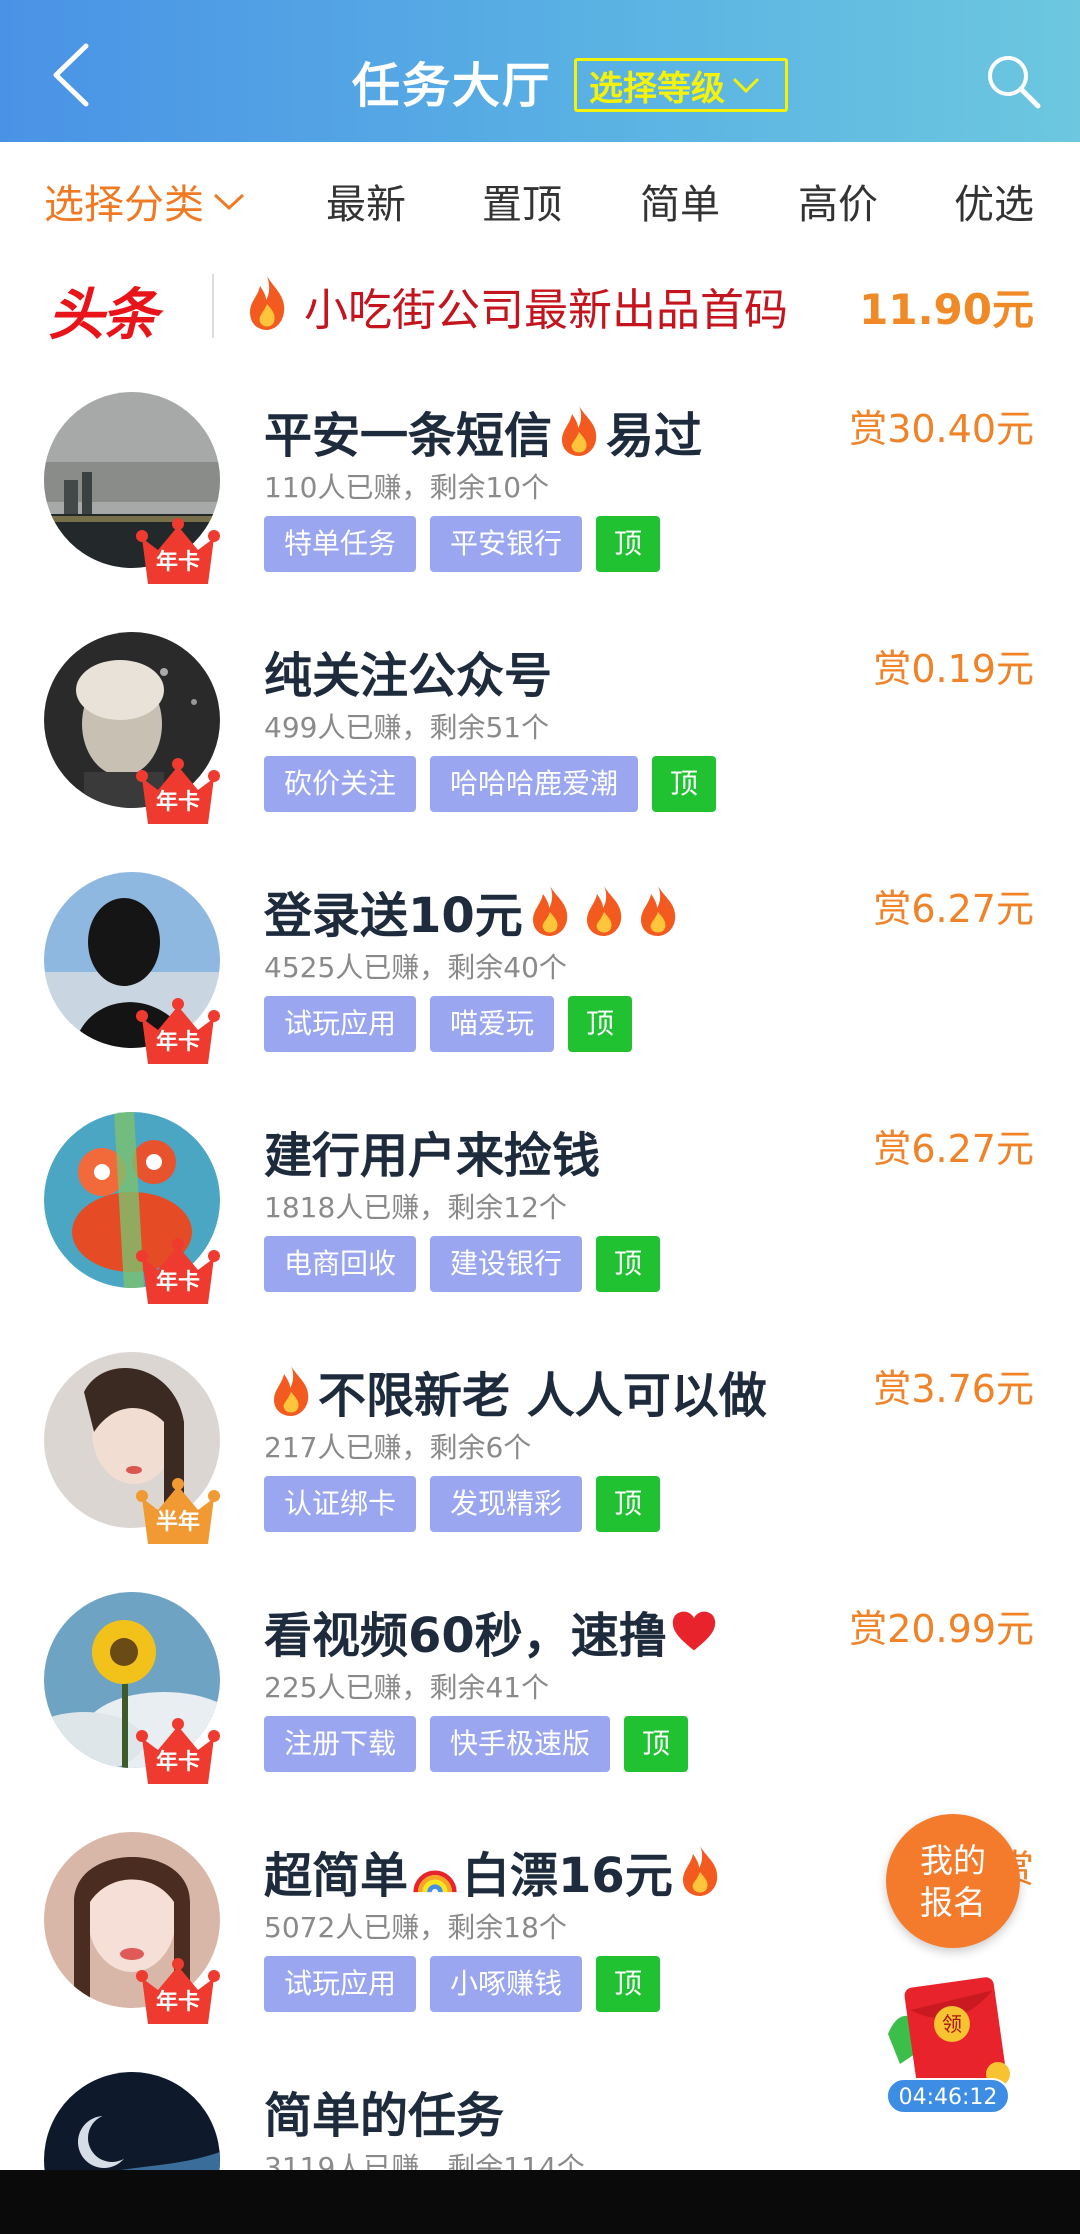 This screenshot has width=1080, height=2234. Describe the element at coordinates (657, 88) in the screenshot. I see `level-select-label: 选择等级` at that location.